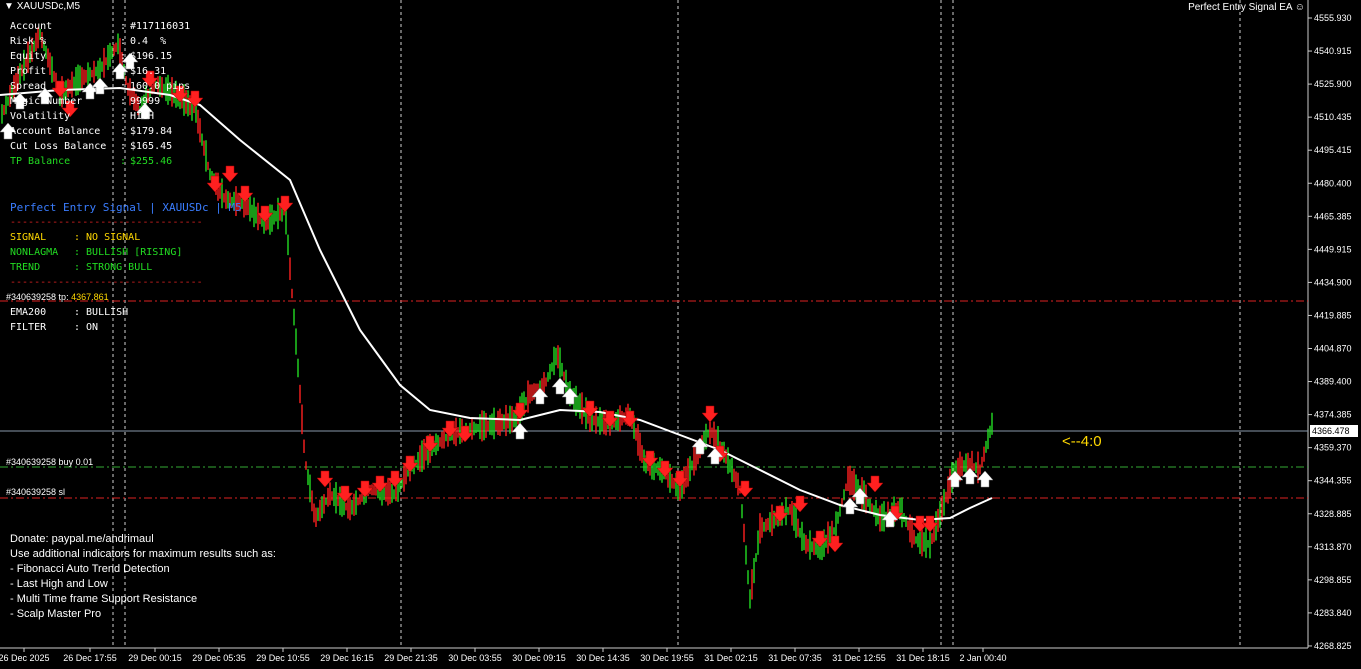  Describe the element at coordinates (55, 131) in the screenshot. I see `info-label: Account Balance` at that location.